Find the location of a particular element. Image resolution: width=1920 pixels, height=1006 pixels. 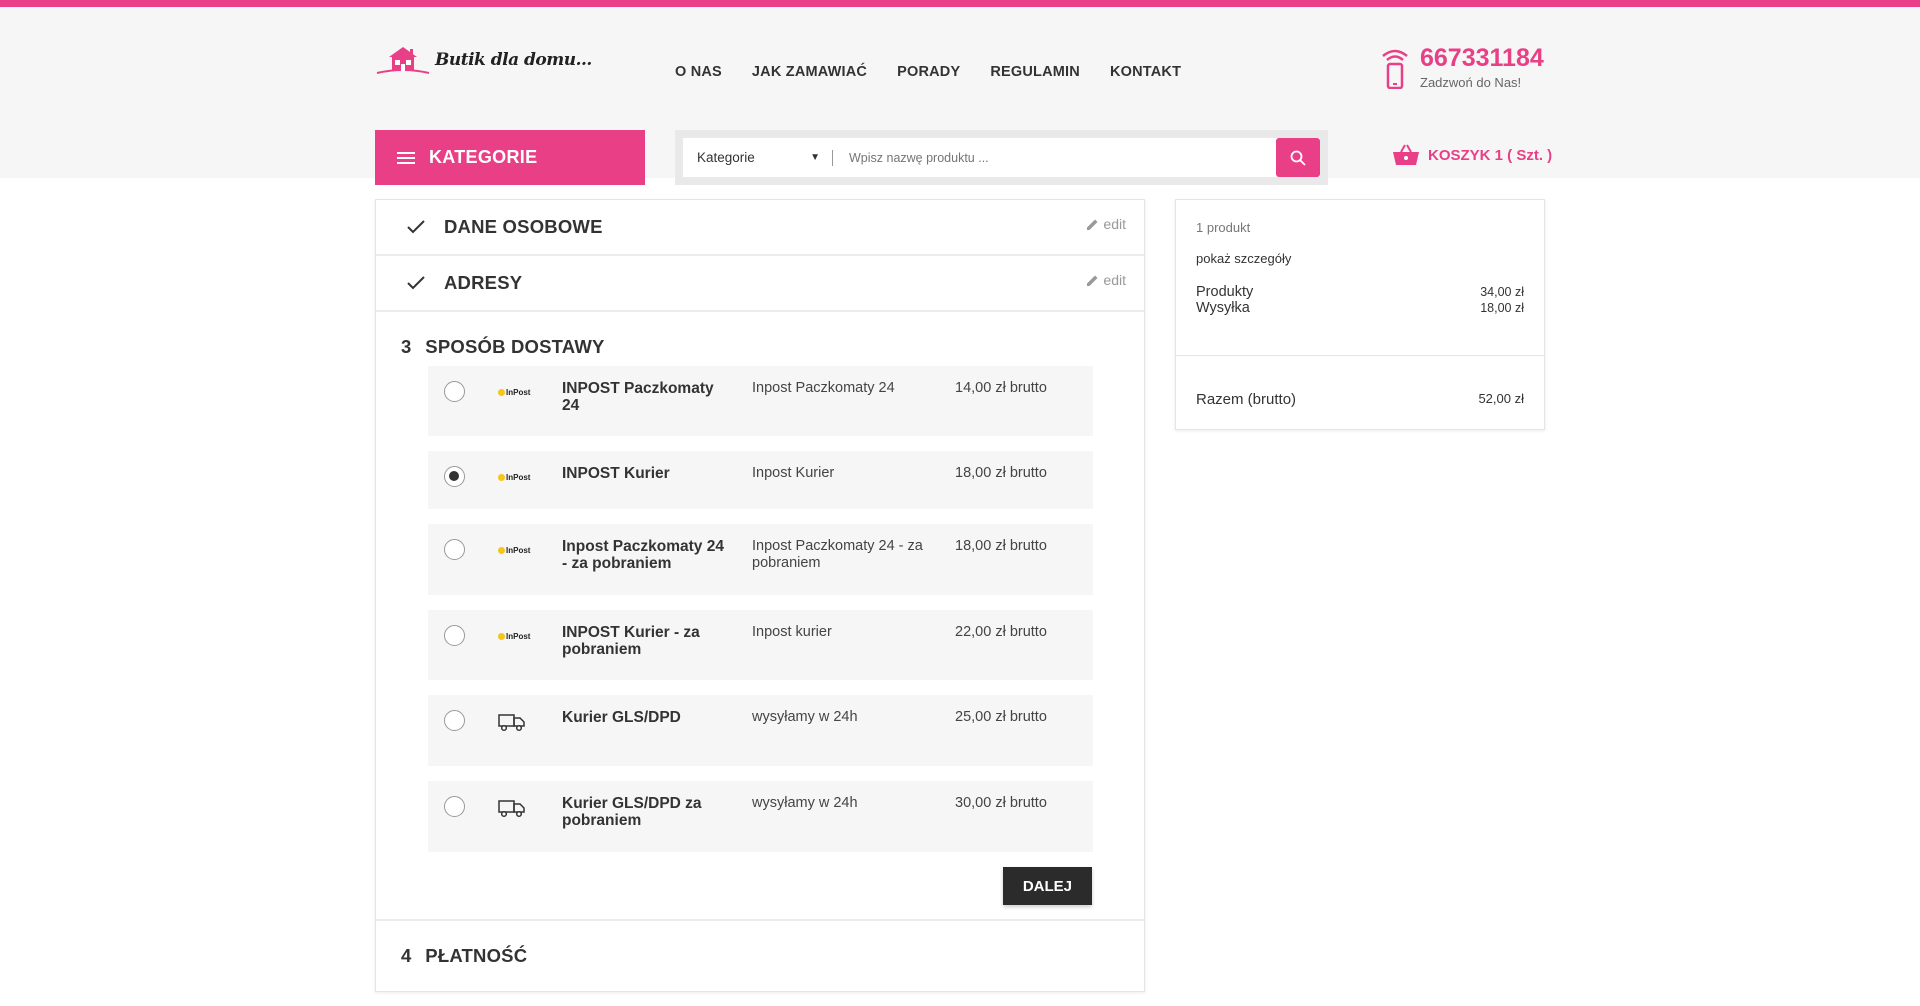

dropdown-arrow-icon: ▼ is located at coordinates (815, 157).